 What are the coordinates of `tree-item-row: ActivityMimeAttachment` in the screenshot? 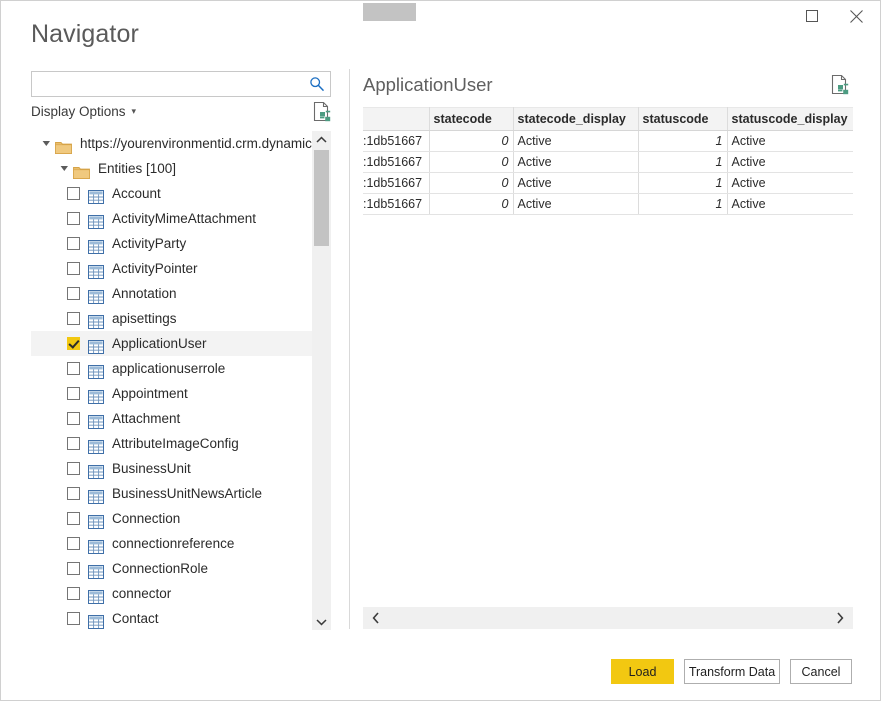 It's located at (181, 218).